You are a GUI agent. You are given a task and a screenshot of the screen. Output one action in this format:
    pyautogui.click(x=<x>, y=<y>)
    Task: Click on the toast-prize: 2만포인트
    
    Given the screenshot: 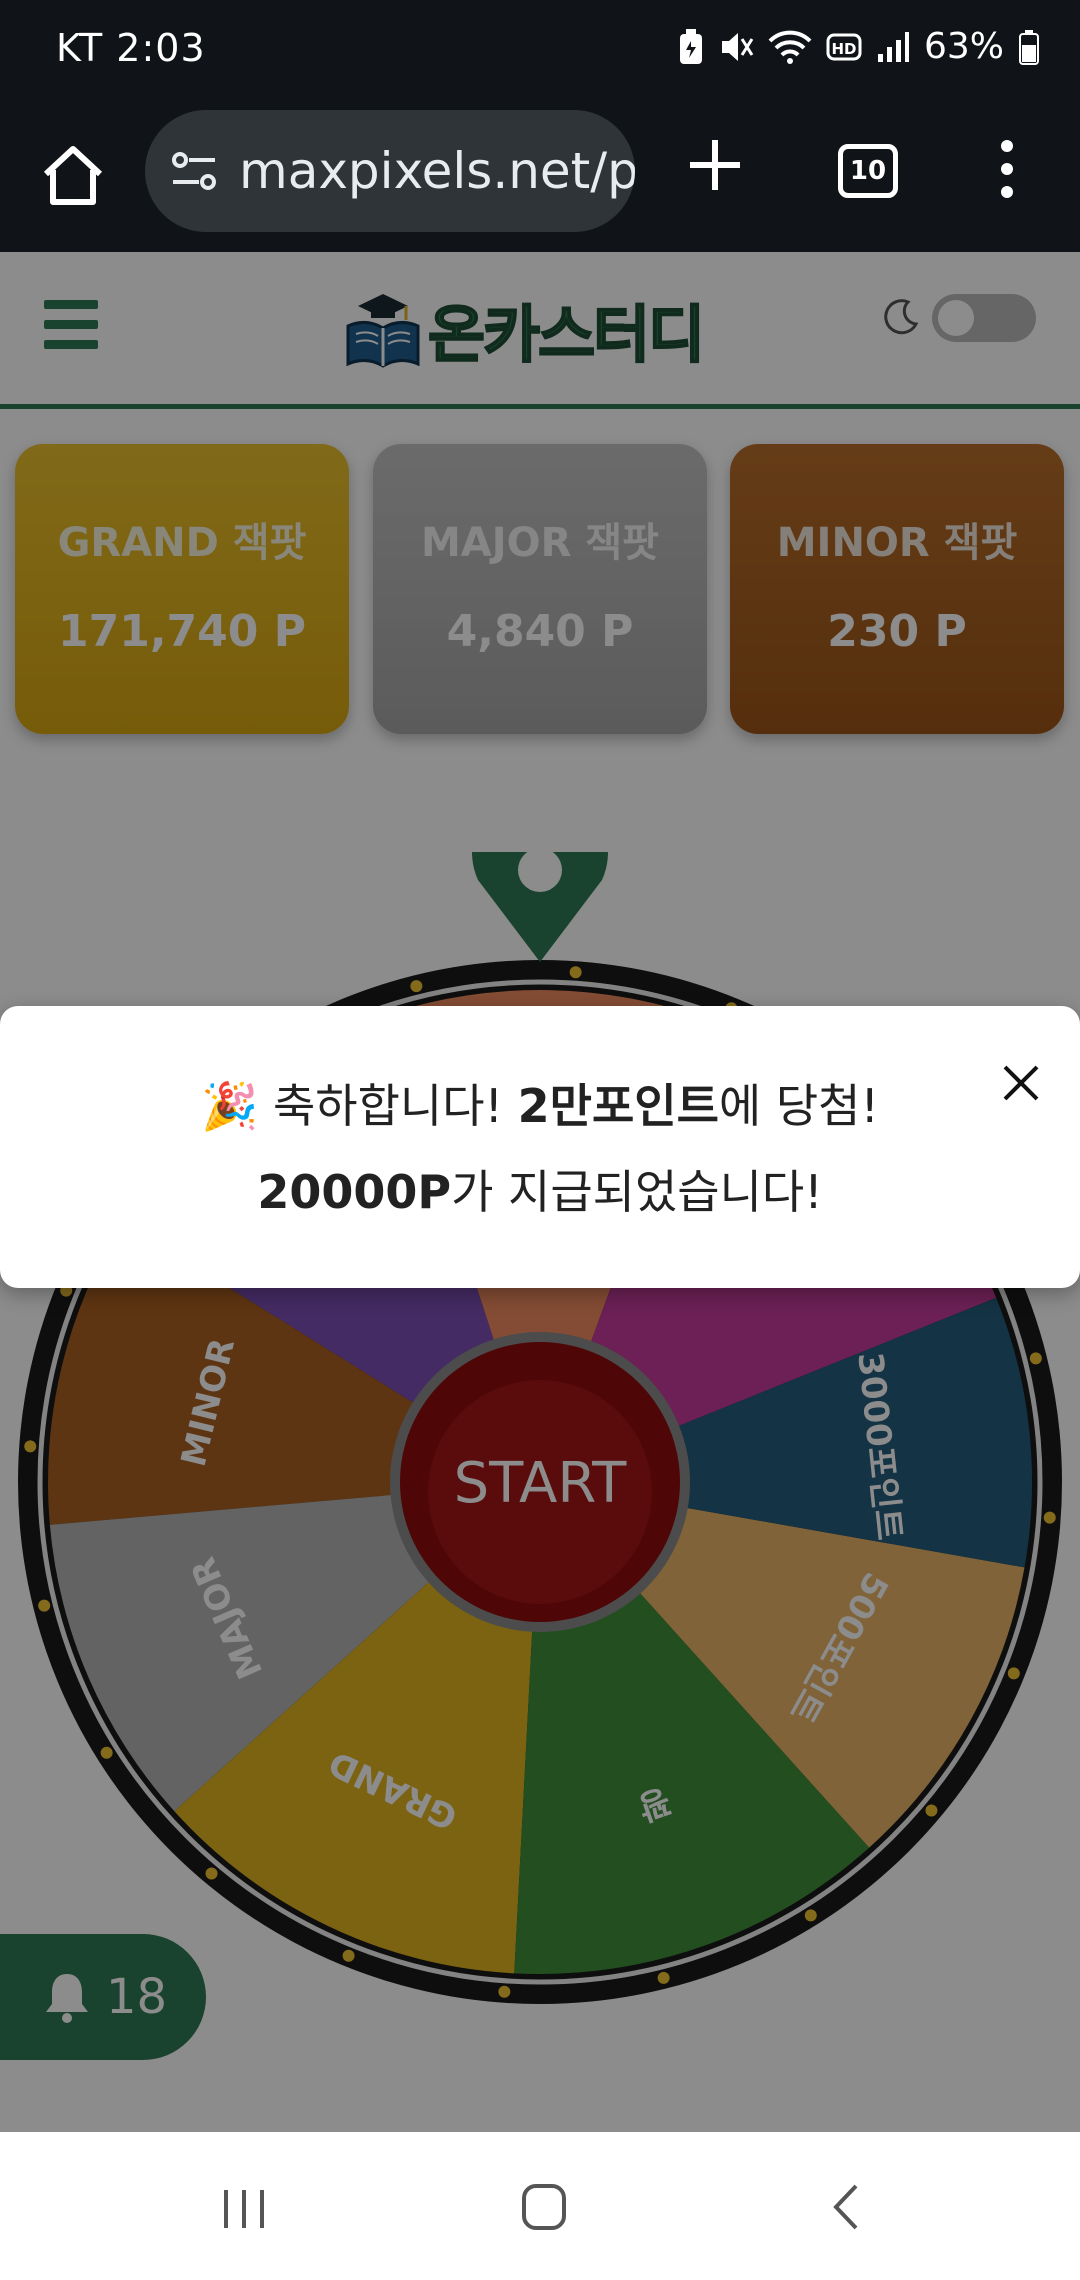 What is the action you would take?
    pyautogui.click(x=618, y=1106)
    